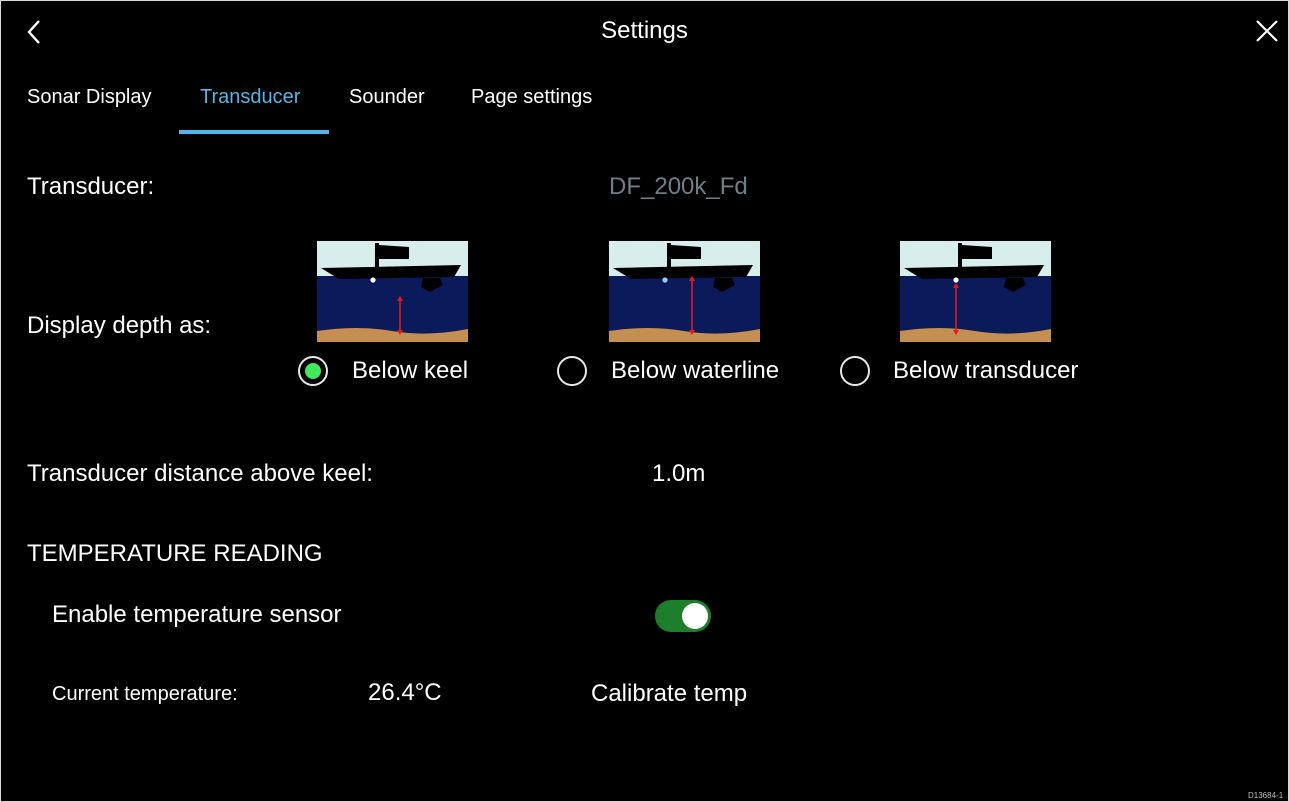 This screenshot has height=802, width=1289. What do you see at coordinates (119, 325) in the screenshot?
I see `display-depth-label: Display depth as:` at bounding box center [119, 325].